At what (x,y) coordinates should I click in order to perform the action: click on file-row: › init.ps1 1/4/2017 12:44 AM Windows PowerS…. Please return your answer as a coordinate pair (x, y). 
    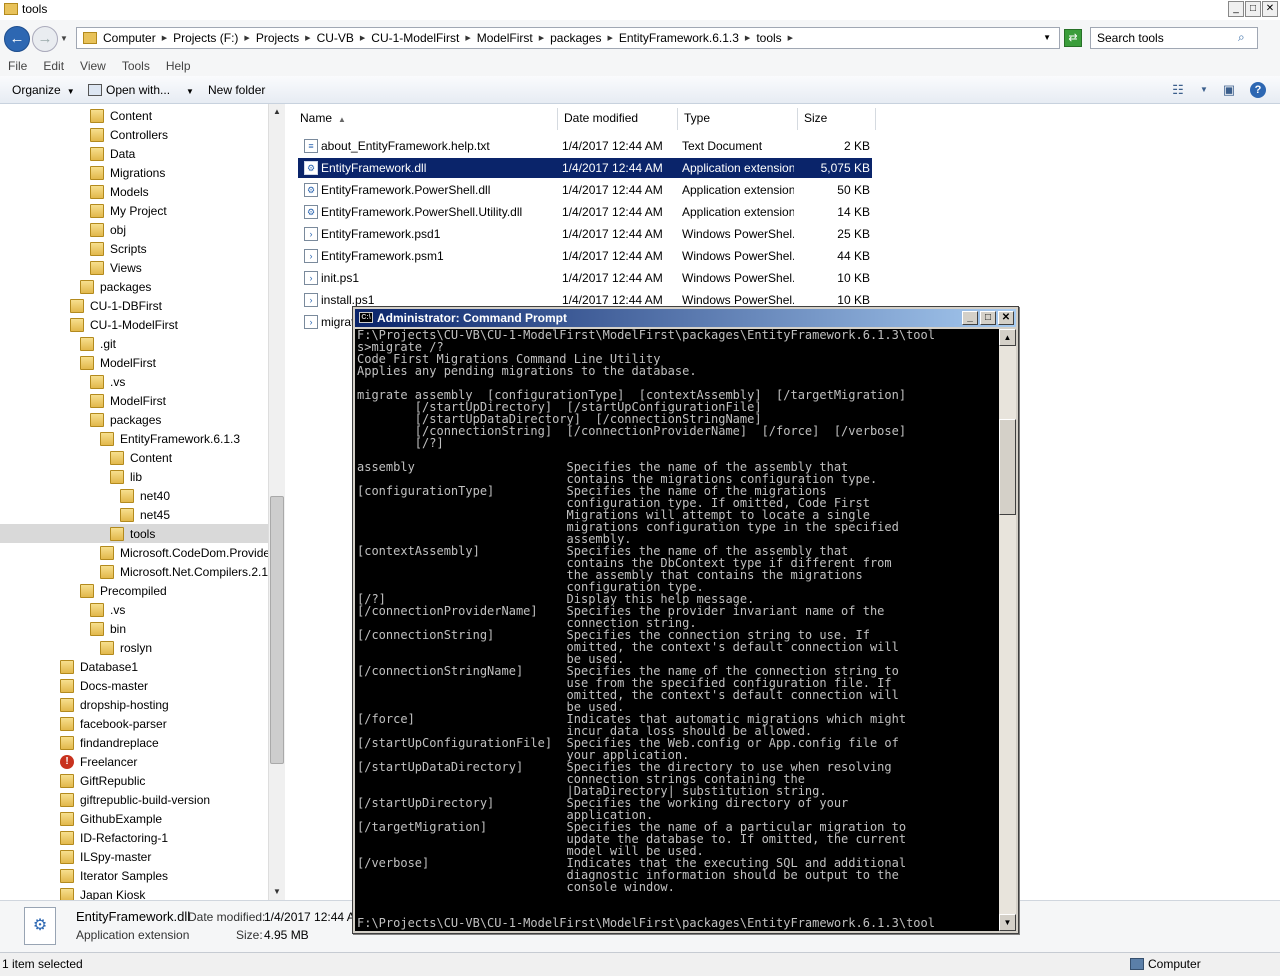
    Looking at the image, I should click on (585, 278).